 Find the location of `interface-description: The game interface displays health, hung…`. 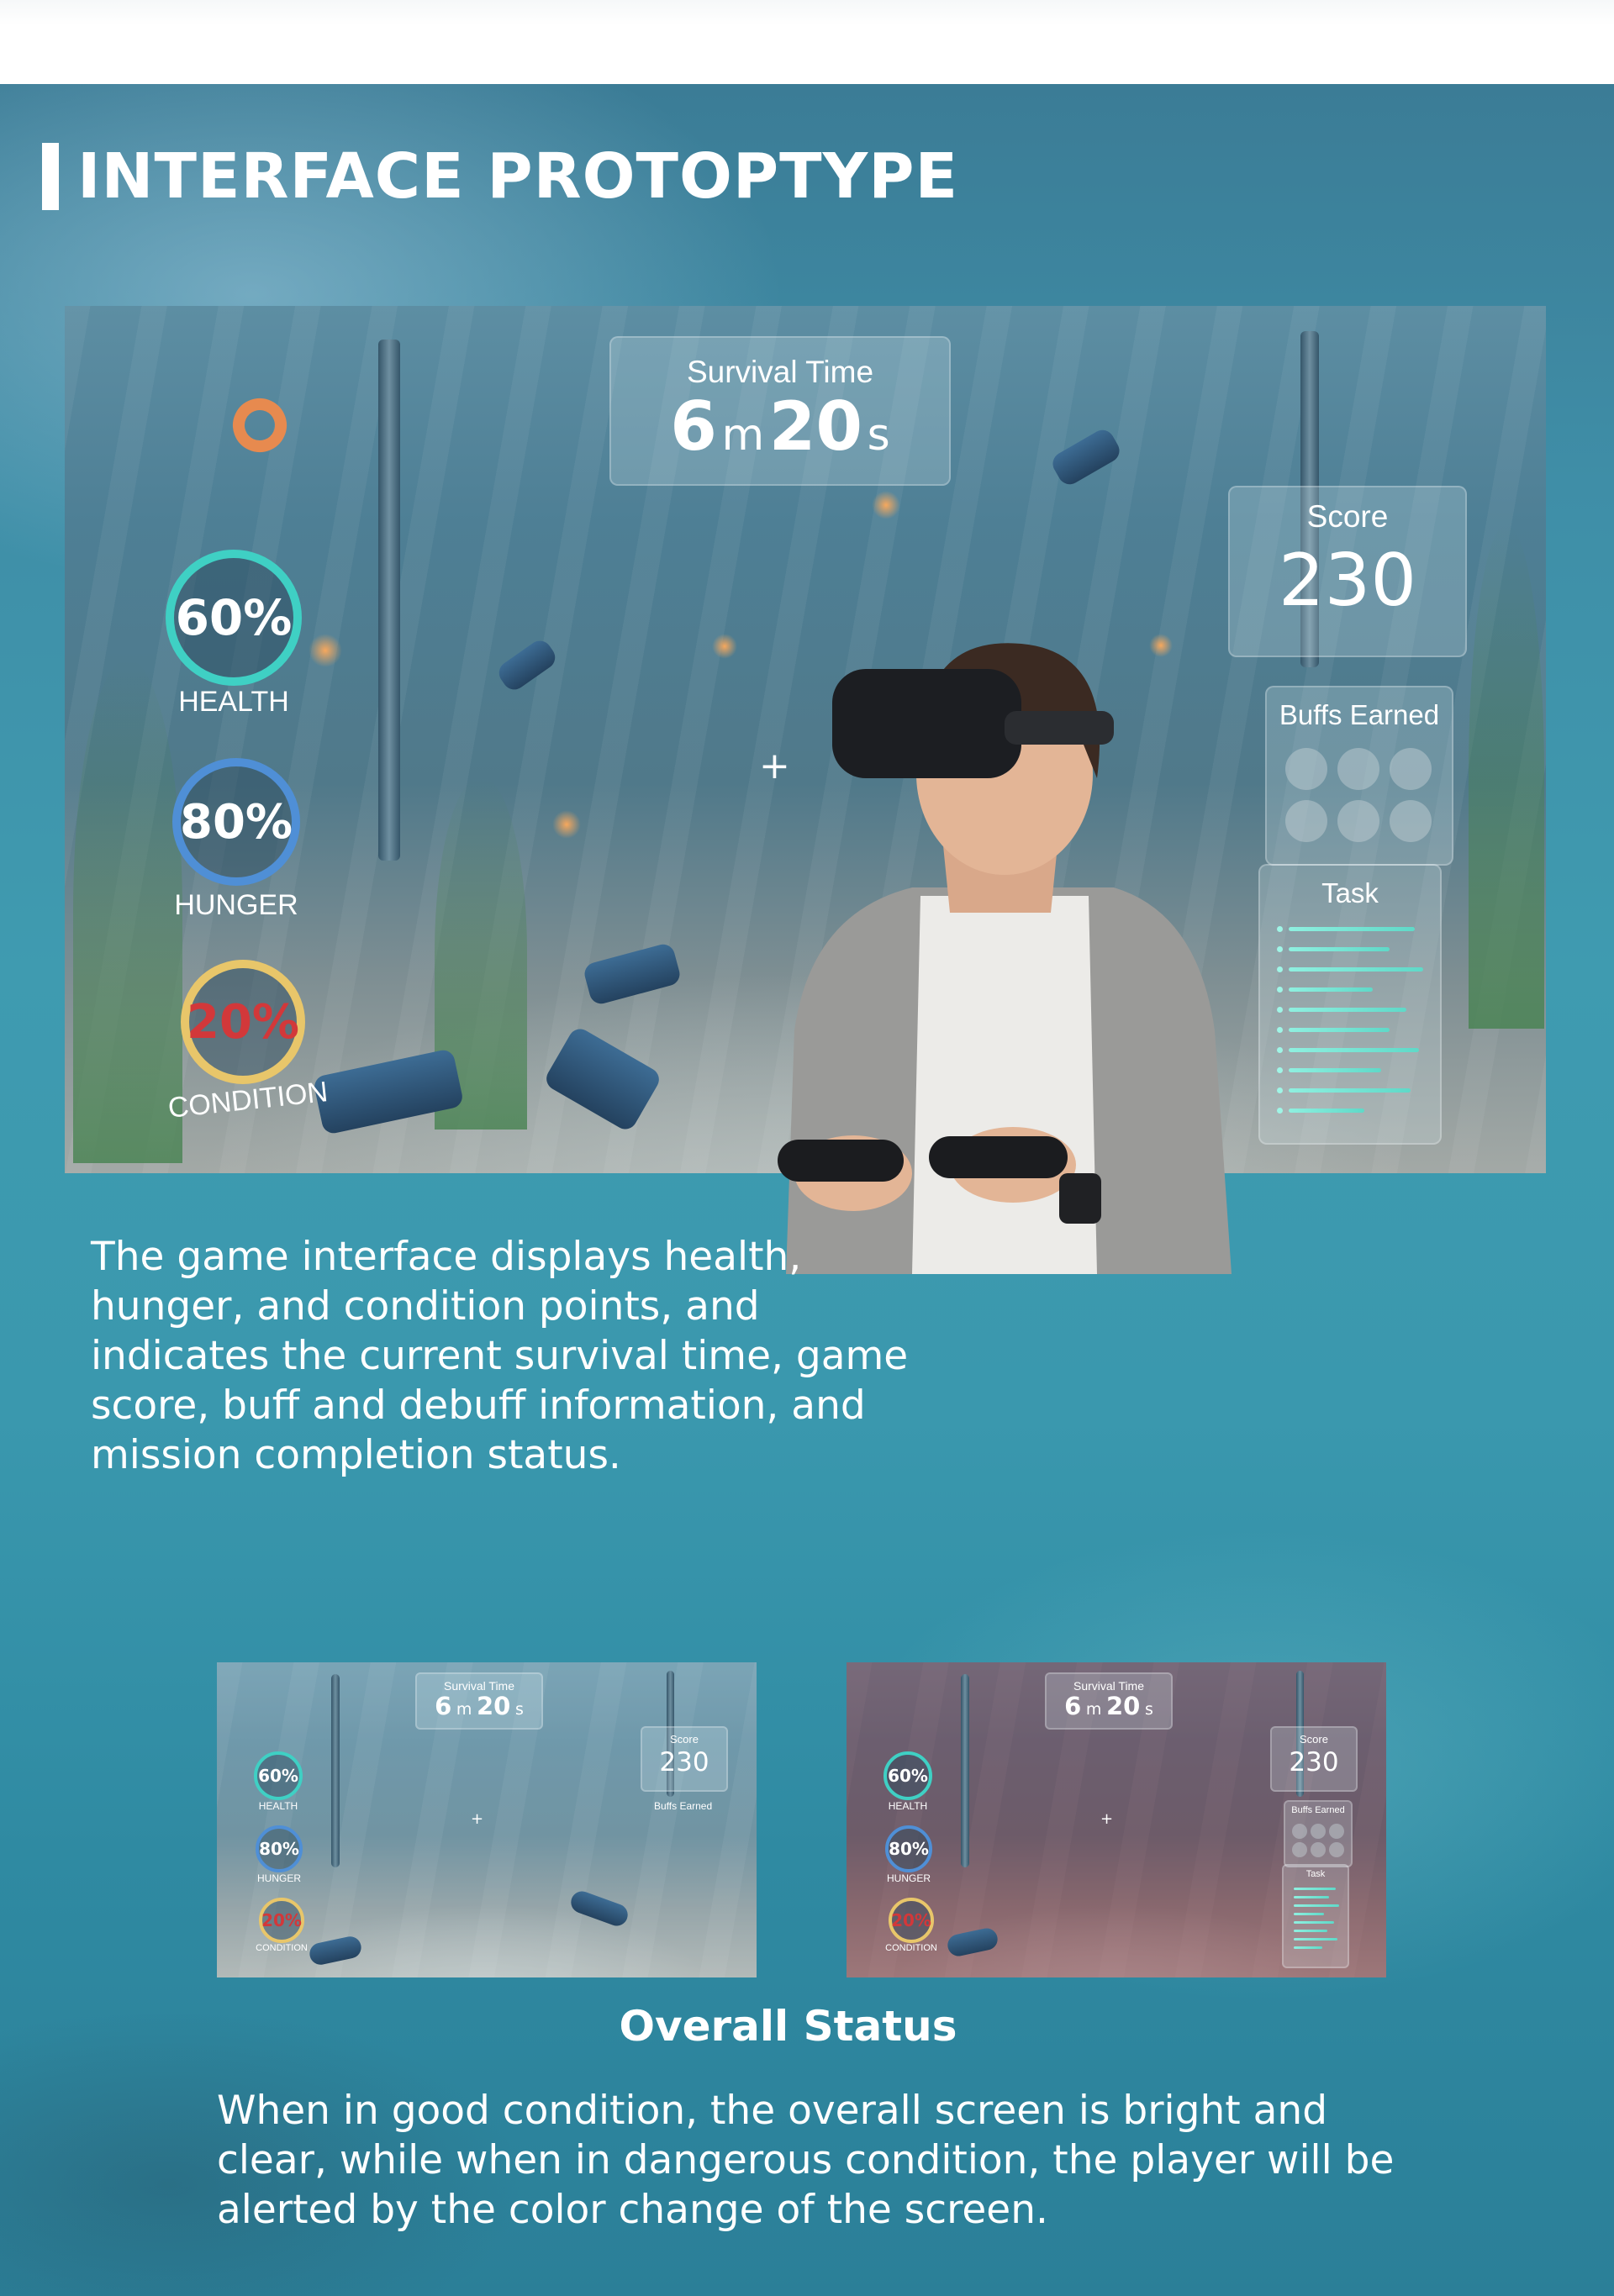

interface-description: The game interface displays health, hung… is located at coordinates (500, 1356).